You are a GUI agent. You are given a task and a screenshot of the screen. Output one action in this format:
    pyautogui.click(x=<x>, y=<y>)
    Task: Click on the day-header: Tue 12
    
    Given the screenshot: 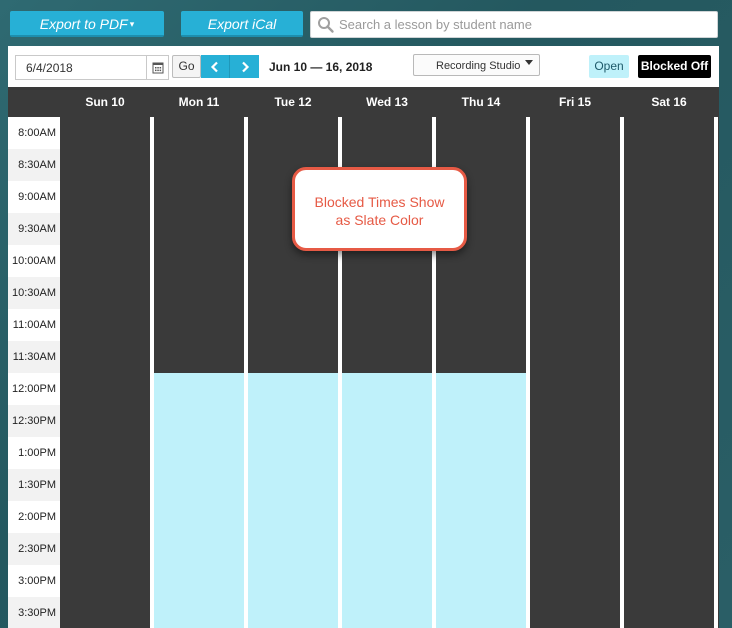 What is the action you would take?
    pyautogui.click(x=293, y=102)
    